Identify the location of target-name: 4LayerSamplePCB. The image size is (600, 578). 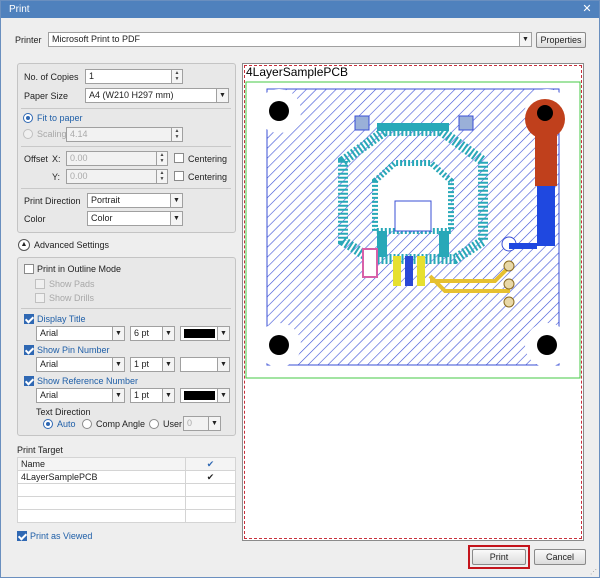
(101, 477).